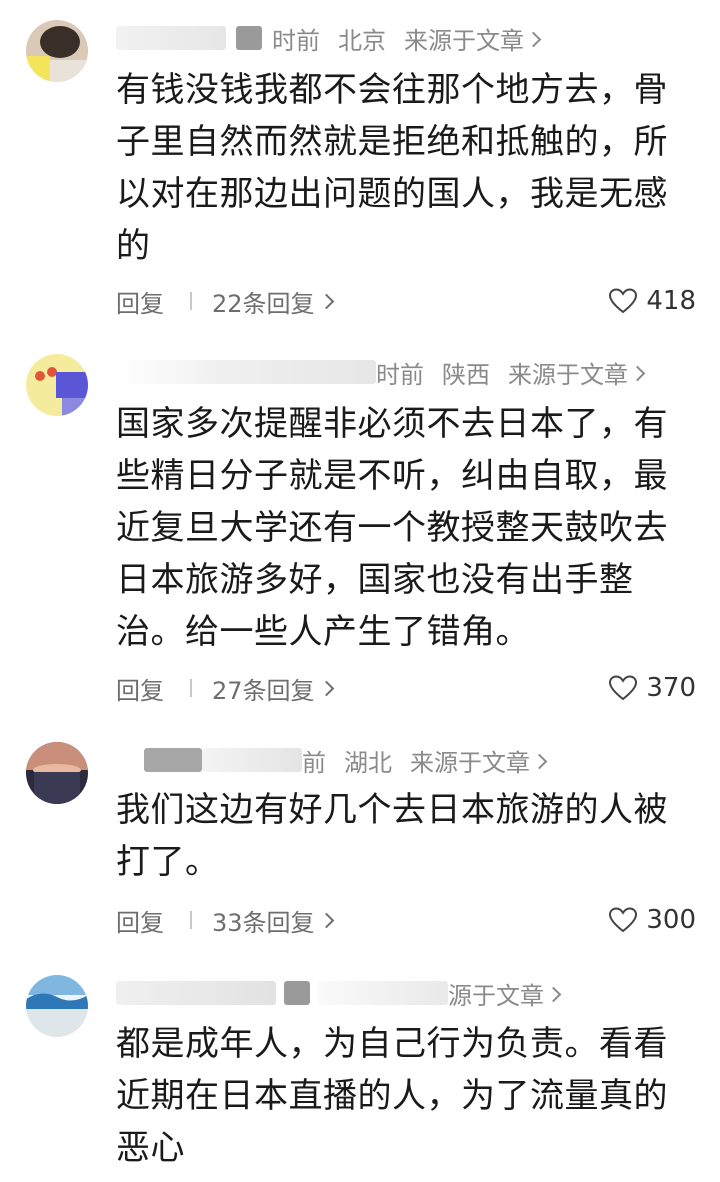 This screenshot has width=720, height=1182. I want to click on replies-count: 27条回复, so click(263, 690).